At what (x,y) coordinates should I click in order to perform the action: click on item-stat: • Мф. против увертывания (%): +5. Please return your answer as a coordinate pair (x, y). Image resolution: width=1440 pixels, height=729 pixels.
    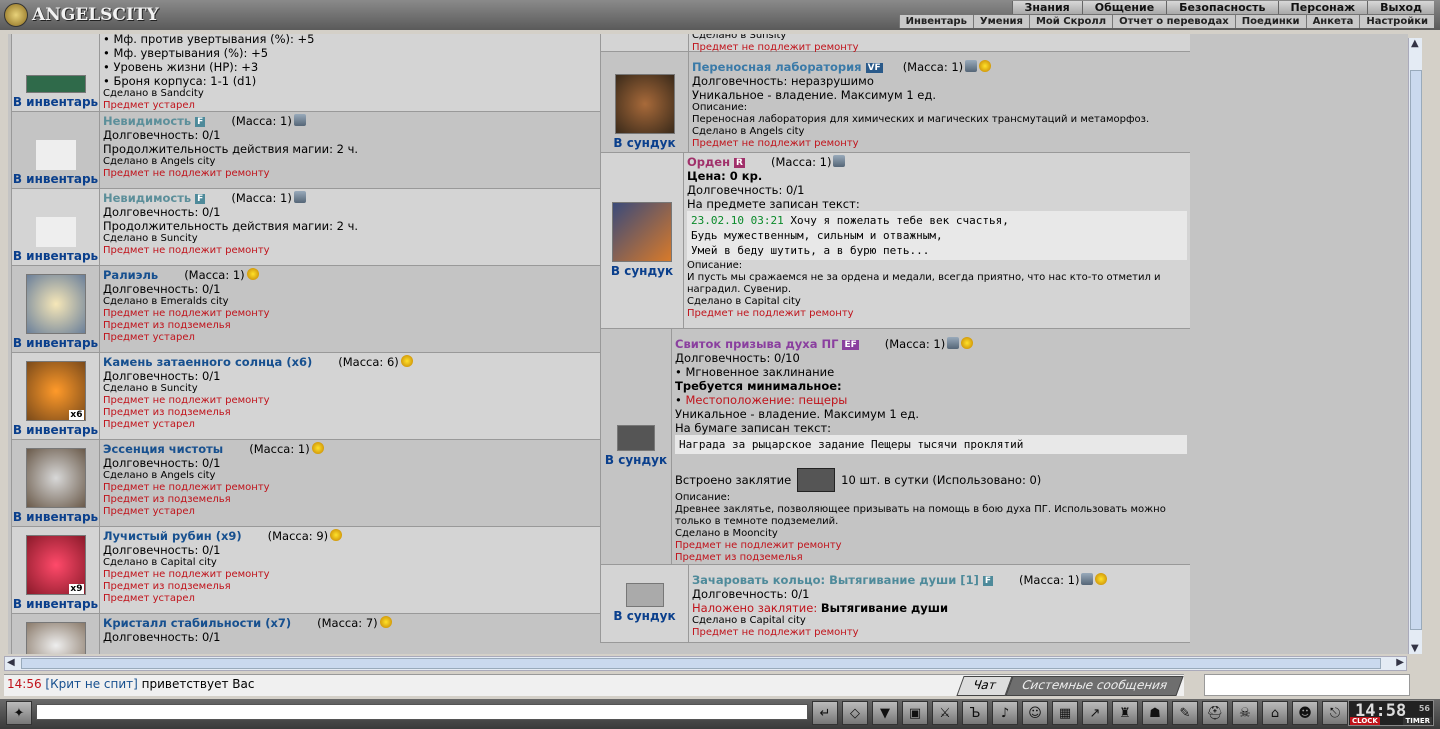
    Looking at the image, I should click on (209, 40).